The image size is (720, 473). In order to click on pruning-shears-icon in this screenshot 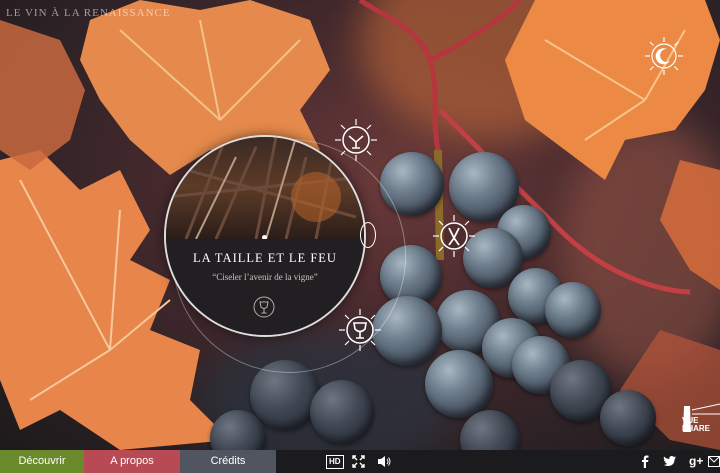, I will do `click(454, 236)`.